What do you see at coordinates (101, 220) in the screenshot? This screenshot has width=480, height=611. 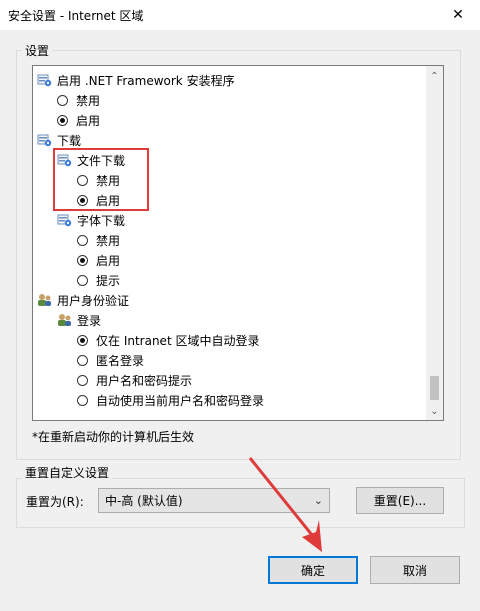 I see `tree-item-label: 字体下载` at bounding box center [101, 220].